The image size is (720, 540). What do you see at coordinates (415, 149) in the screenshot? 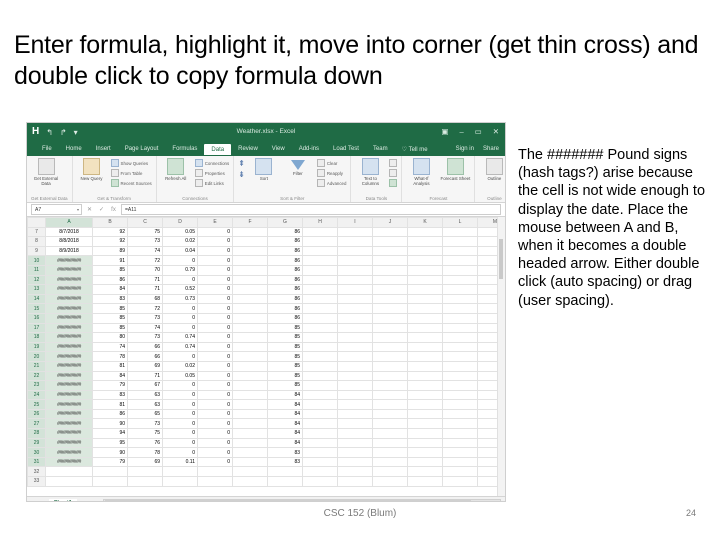
I see `tab-tell-me: ♡ Tell me` at bounding box center [415, 149].